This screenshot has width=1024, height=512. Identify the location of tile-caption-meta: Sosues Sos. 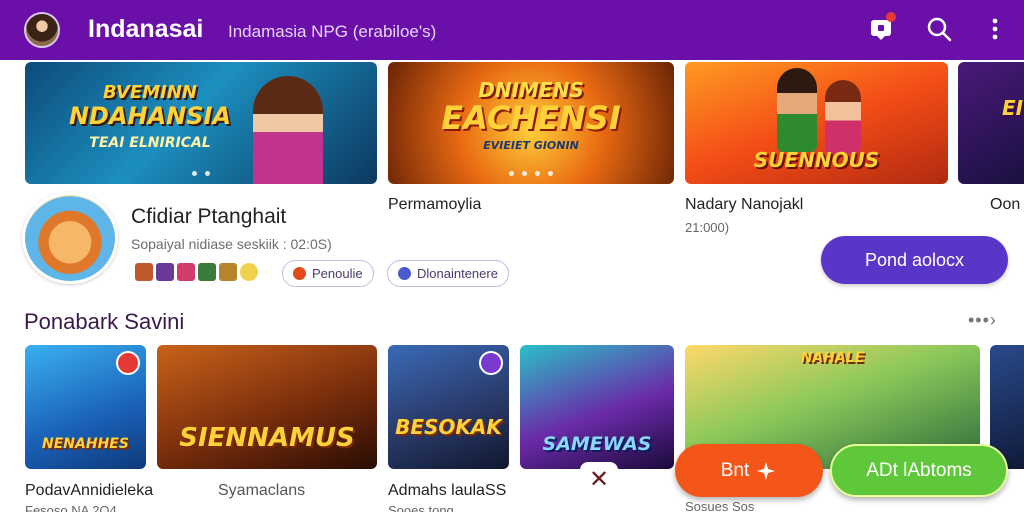
(720, 505).